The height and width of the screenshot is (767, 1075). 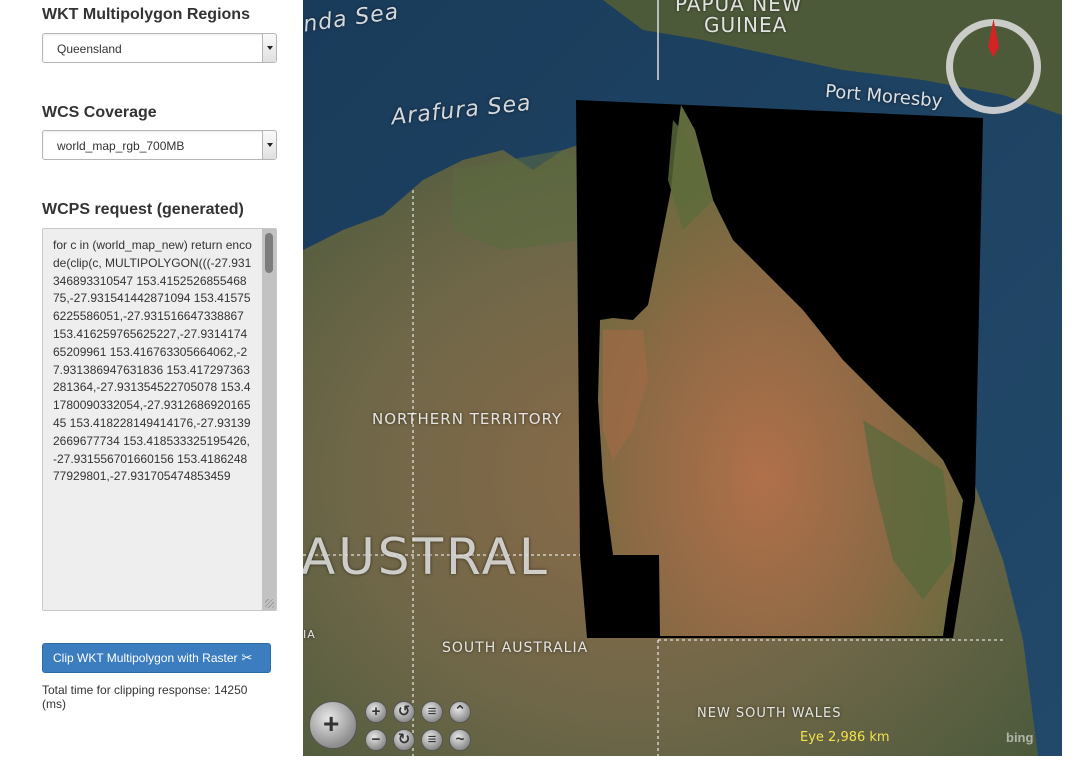 I want to click on exaggerate-down-icon: ~, so click(x=460, y=740).